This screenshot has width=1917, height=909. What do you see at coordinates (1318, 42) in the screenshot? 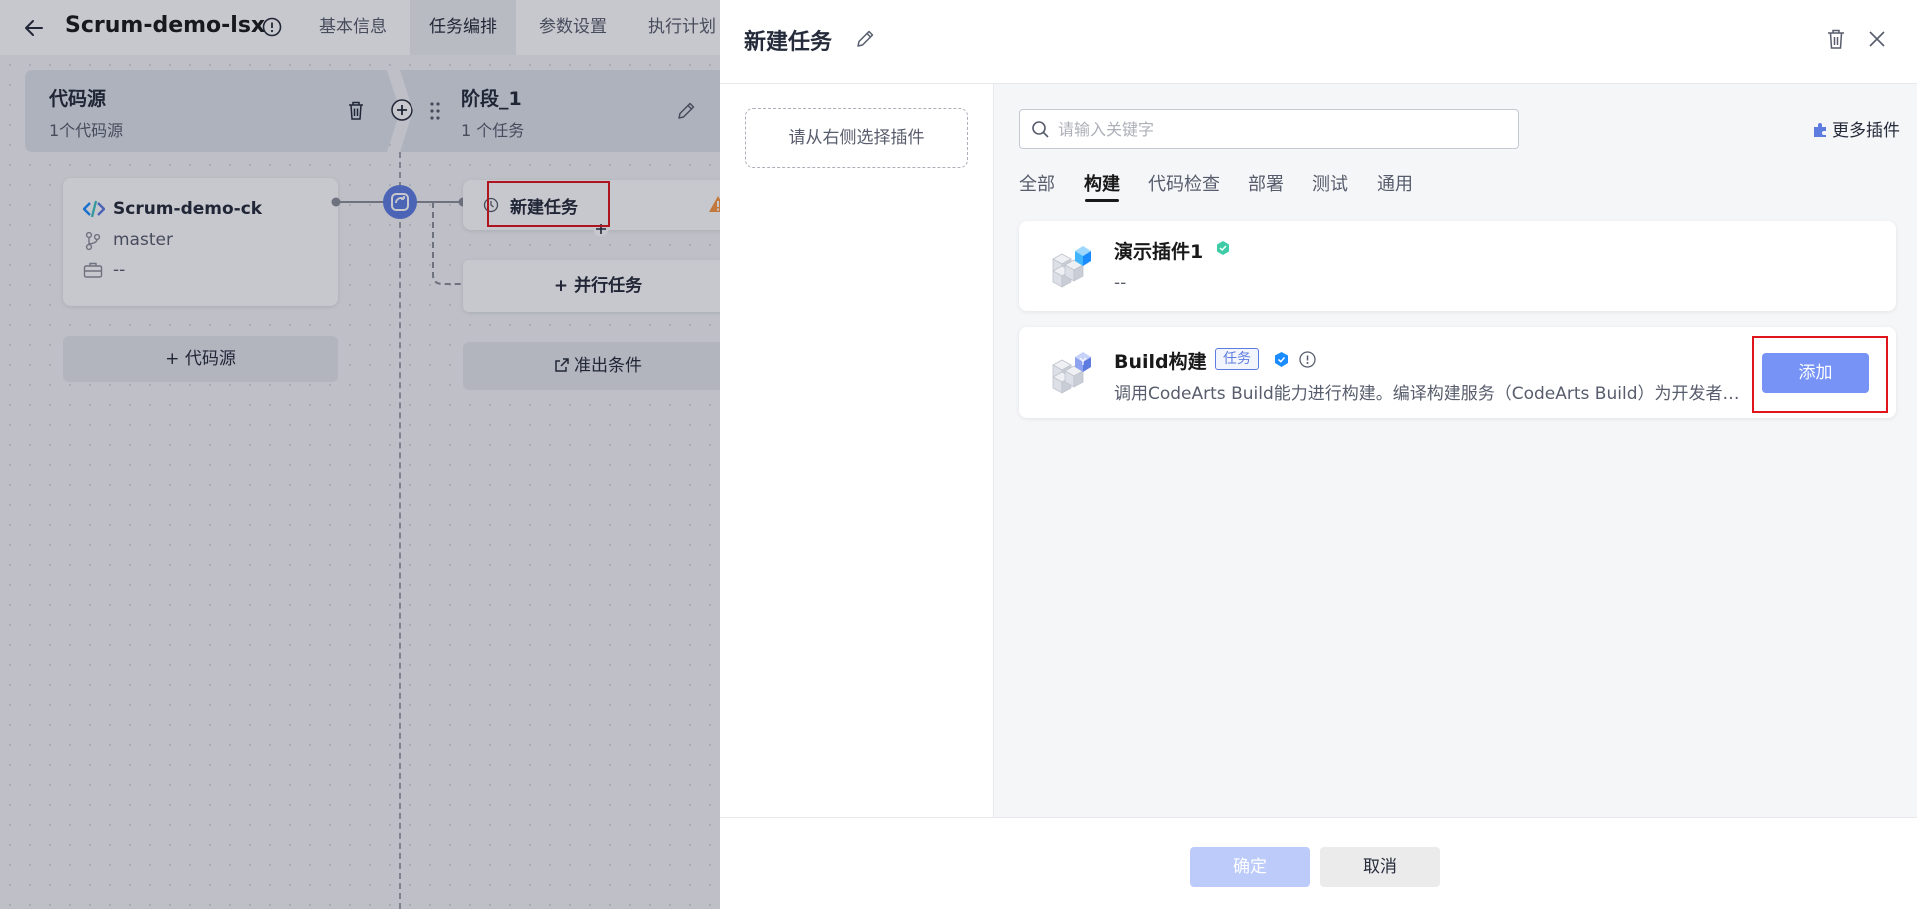
I see `drawer-header: 新建任务` at bounding box center [1318, 42].